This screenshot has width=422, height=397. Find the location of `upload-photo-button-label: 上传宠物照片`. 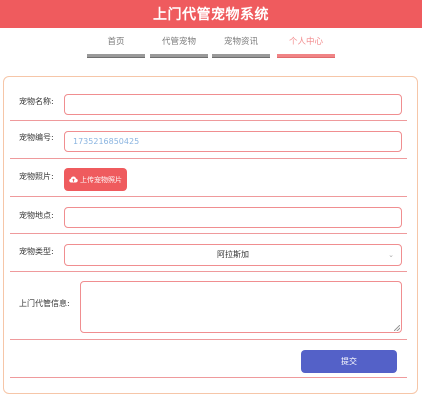

upload-photo-button-label: 上传宠物照片 is located at coordinates (101, 179).